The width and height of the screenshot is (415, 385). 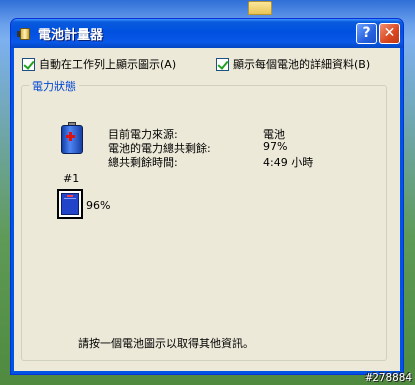 I want to click on show-battery-details-label: 顯示每個電池的詳細資料(B), so click(x=301, y=64).